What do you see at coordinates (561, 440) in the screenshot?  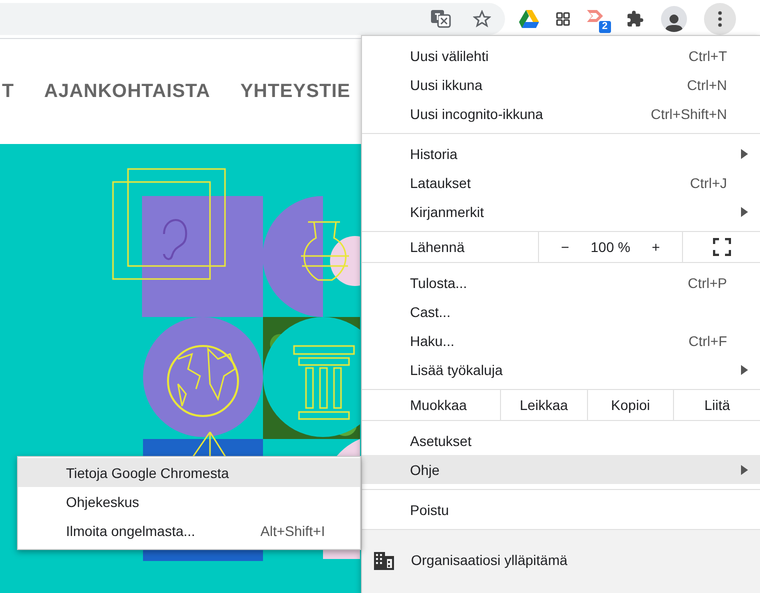 I see `menu-item: Asetukset` at bounding box center [561, 440].